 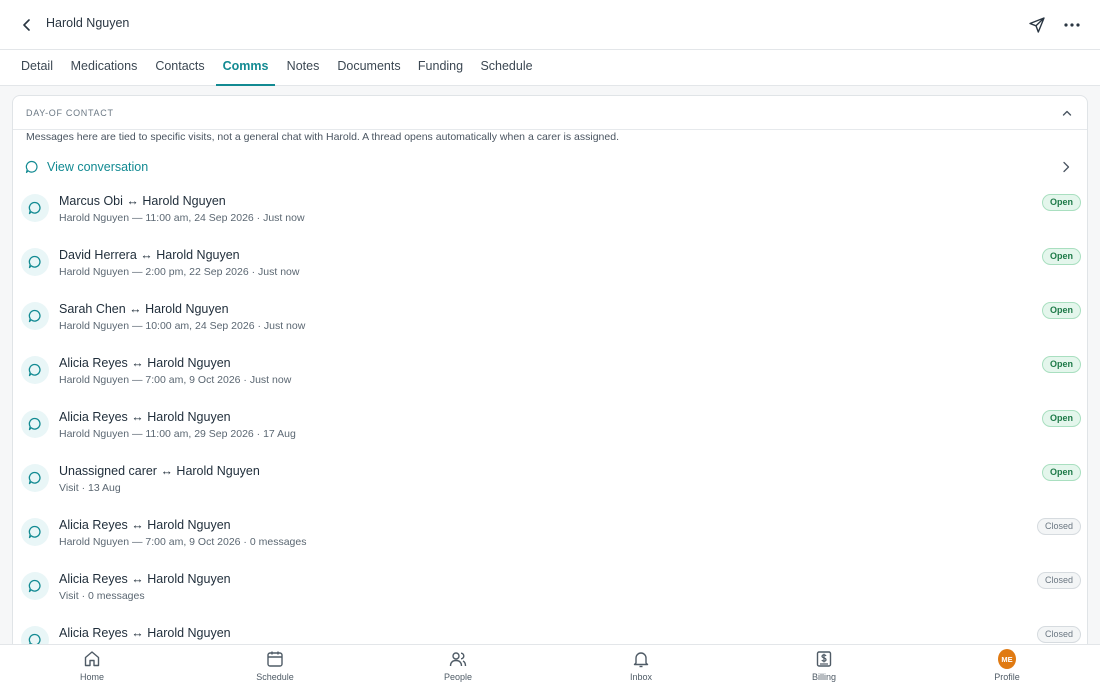 I want to click on nav-profile: ME Profile, so click(x=1007, y=666).